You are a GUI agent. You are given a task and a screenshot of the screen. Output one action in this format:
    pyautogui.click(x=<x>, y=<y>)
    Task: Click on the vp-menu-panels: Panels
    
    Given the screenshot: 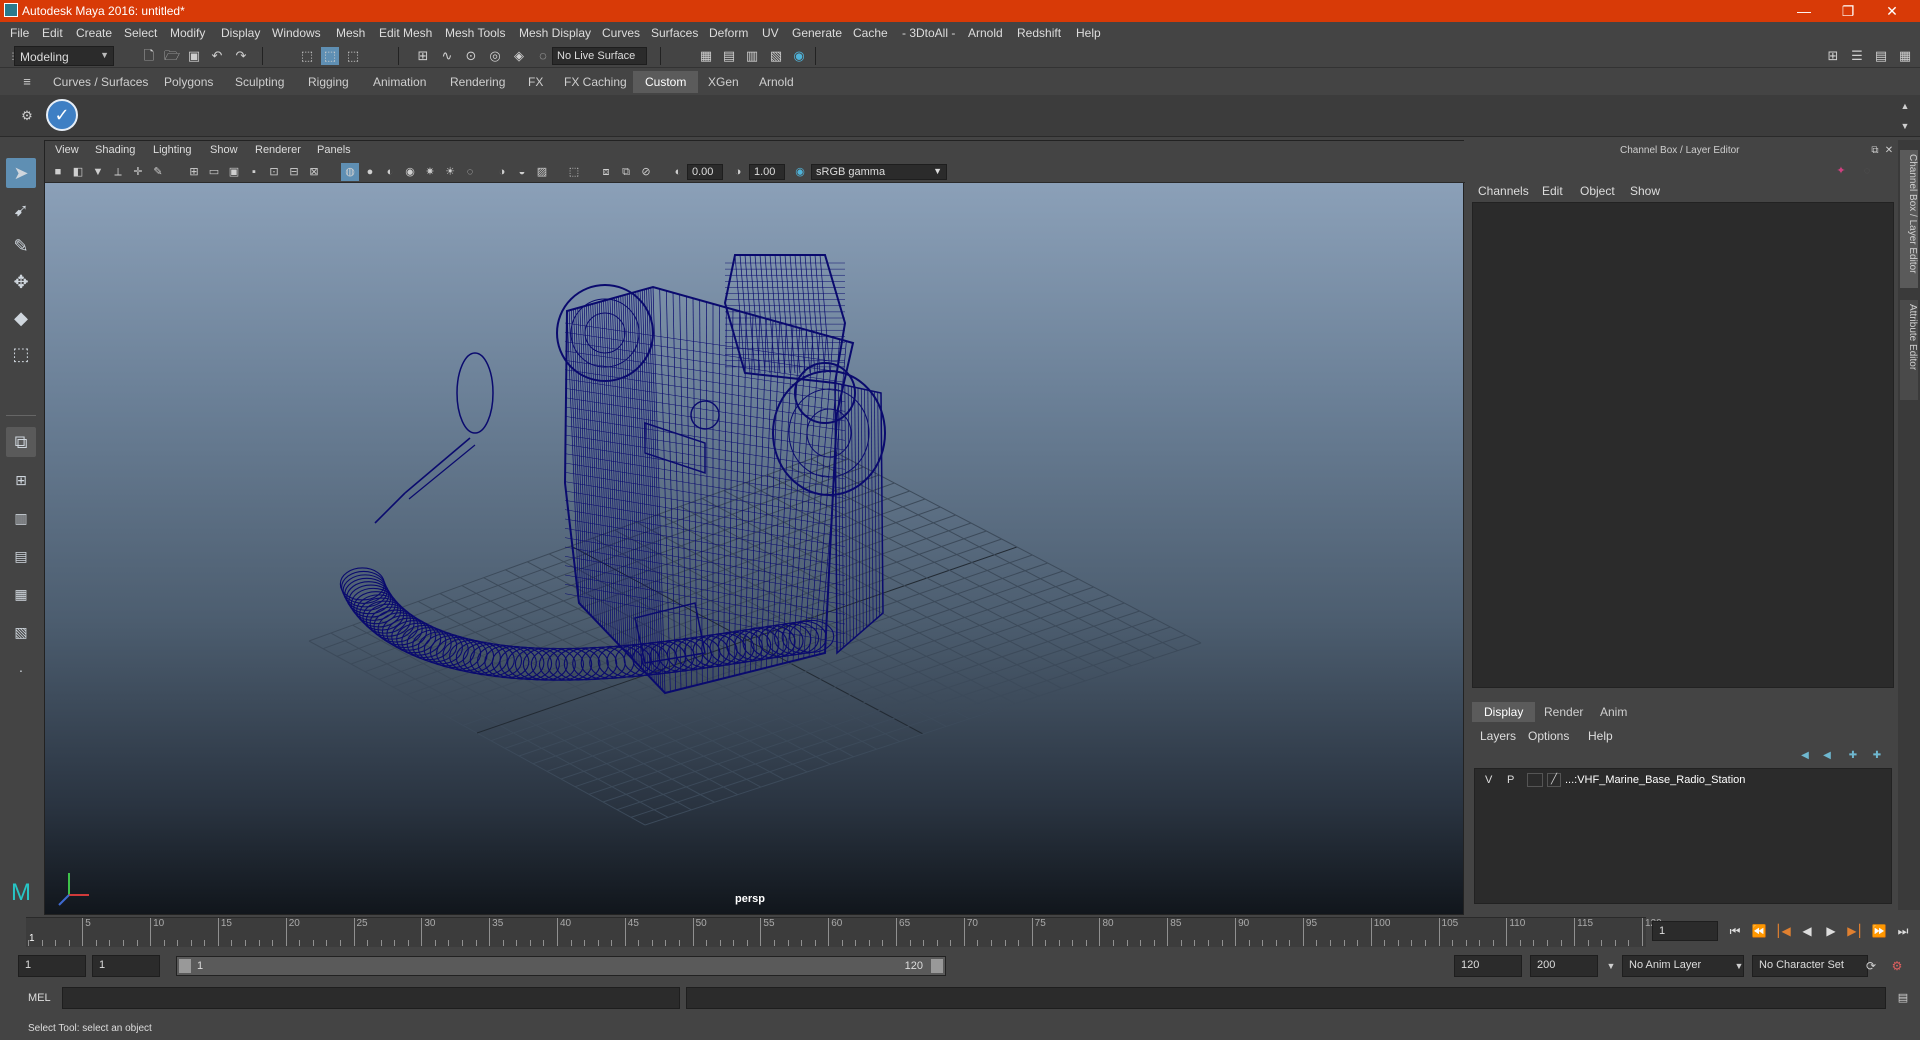 What is the action you would take?
    pyautogui.click(x=334, y=150)
    